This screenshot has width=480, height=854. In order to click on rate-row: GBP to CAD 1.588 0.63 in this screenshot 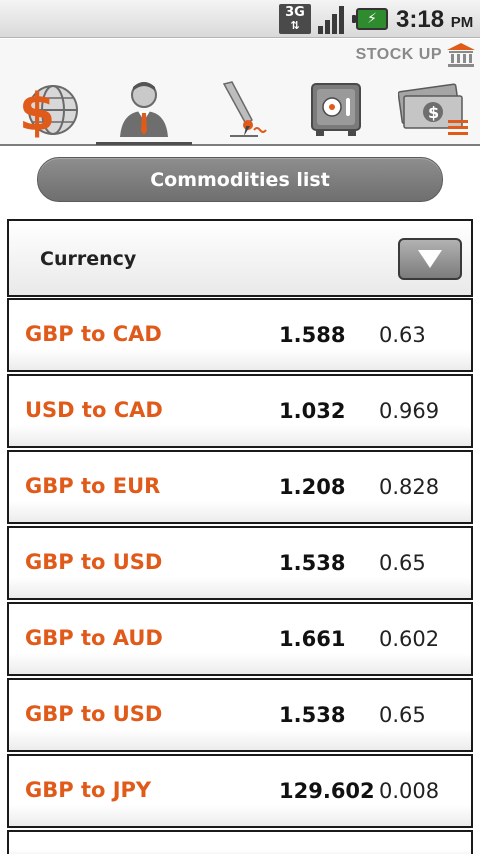, I will do `click(240, 335)`.